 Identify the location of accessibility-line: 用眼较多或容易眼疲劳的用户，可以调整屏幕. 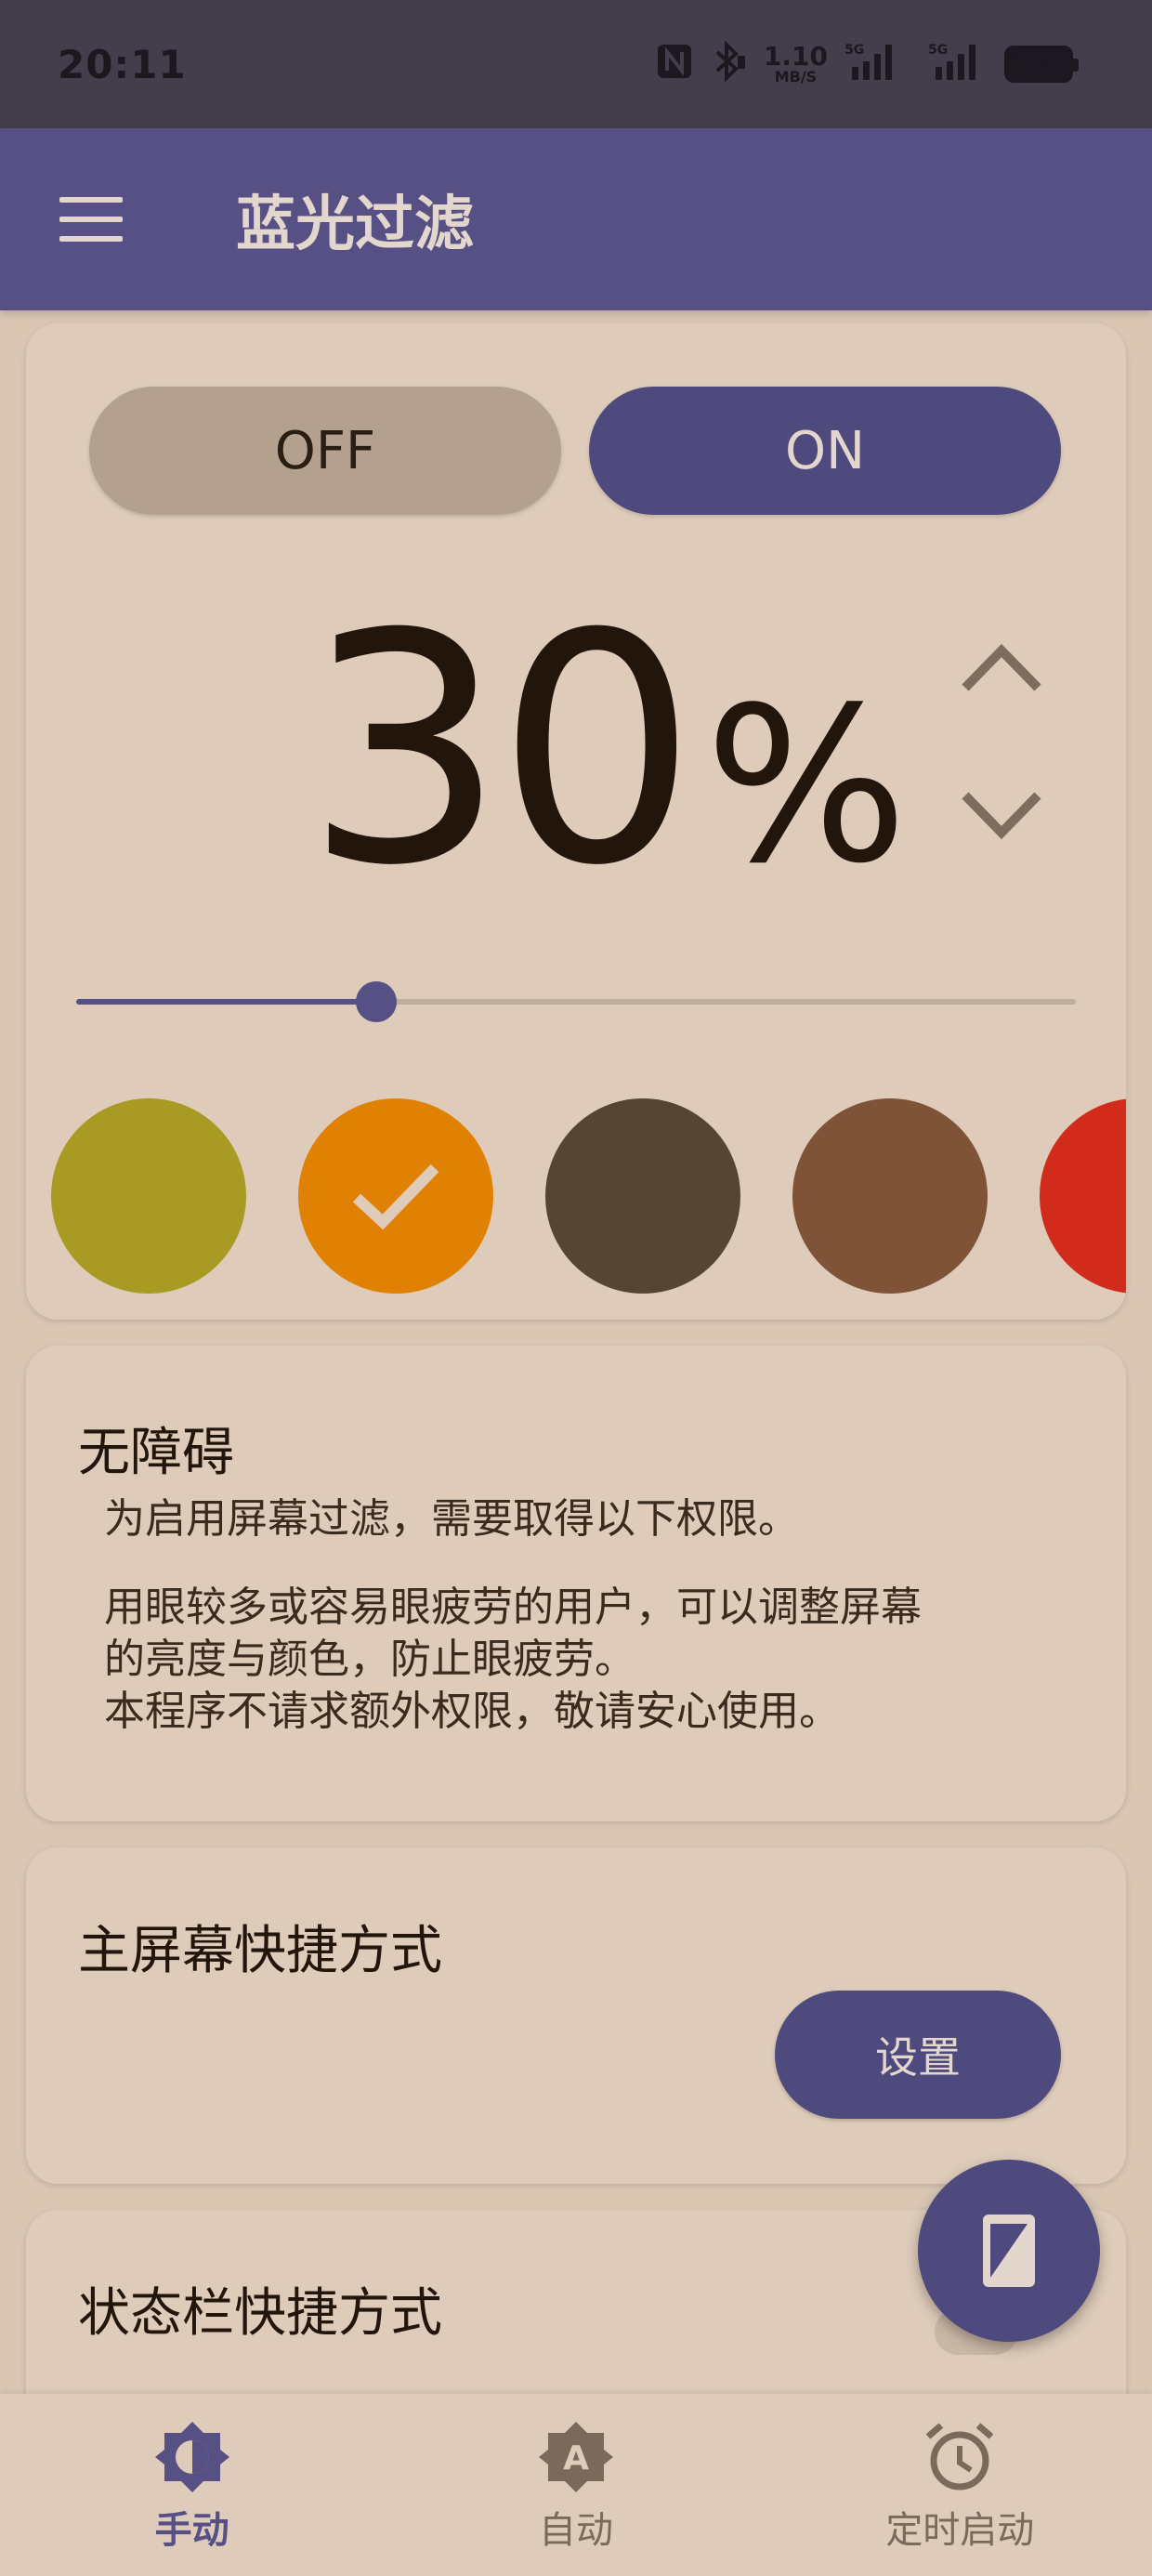
(513, 1607).